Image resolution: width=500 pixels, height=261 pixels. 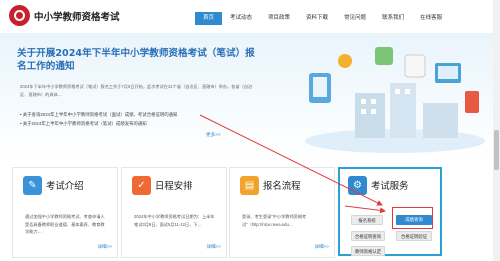 I want to click on main-nav: 首页 考试动态 项目政策 资料下载 常见问题 联系我们 在线客服, so click(x=322, y=18).